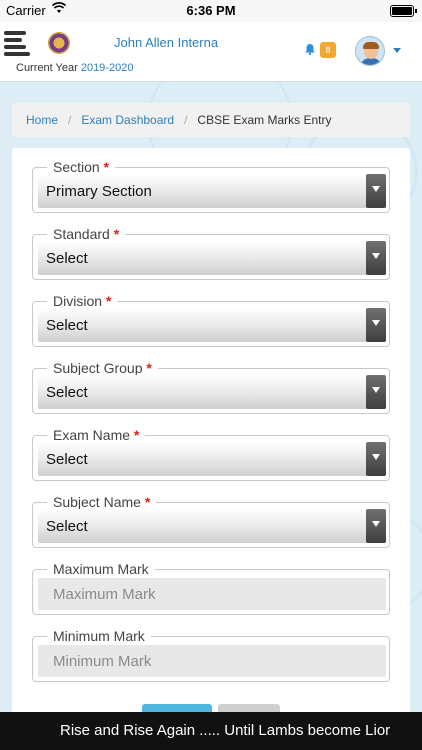  Describe the element at coordinates (42, 120) in the screenshot. I see `breadcrumb-home: Home` at that location.